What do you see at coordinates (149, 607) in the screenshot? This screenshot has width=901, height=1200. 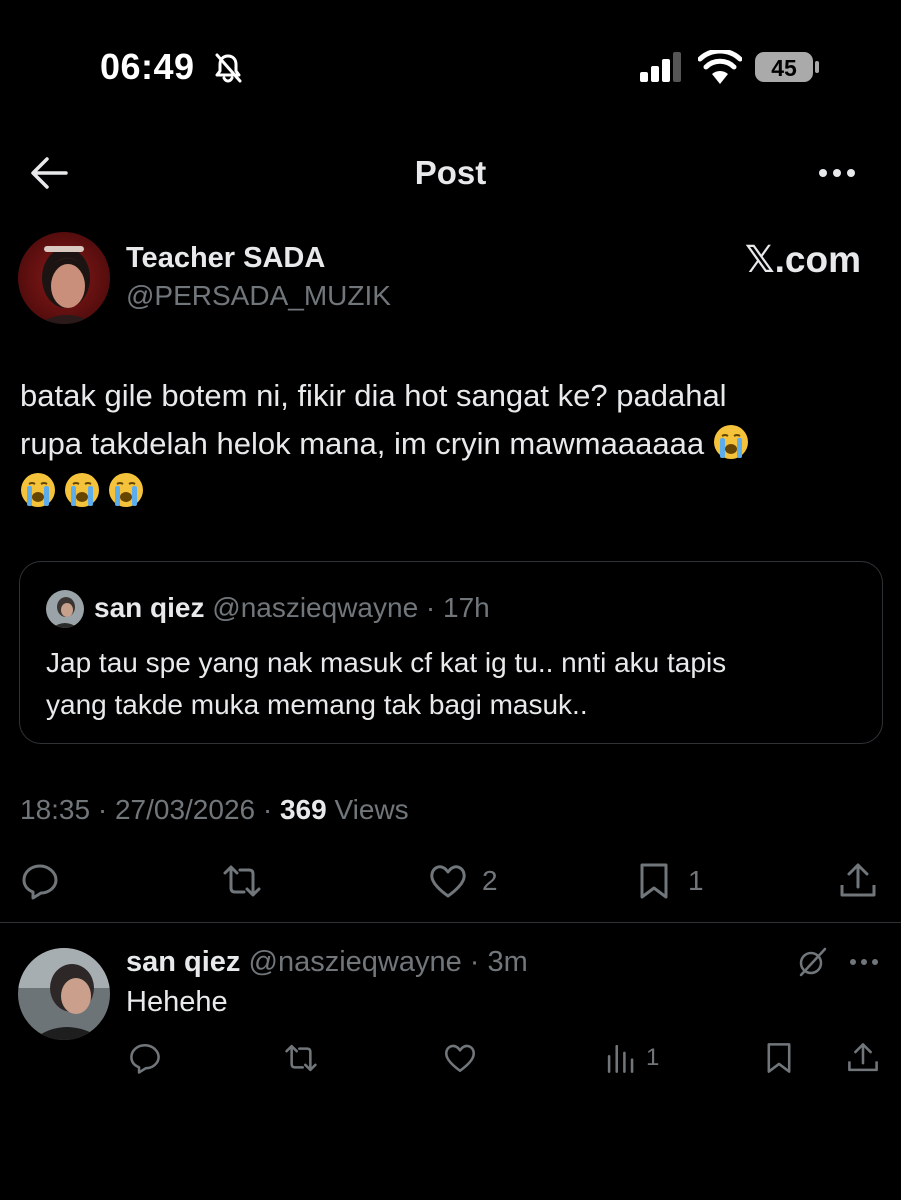 I see `quoted-author-name: san qiez` at bounding box center [149, 607].